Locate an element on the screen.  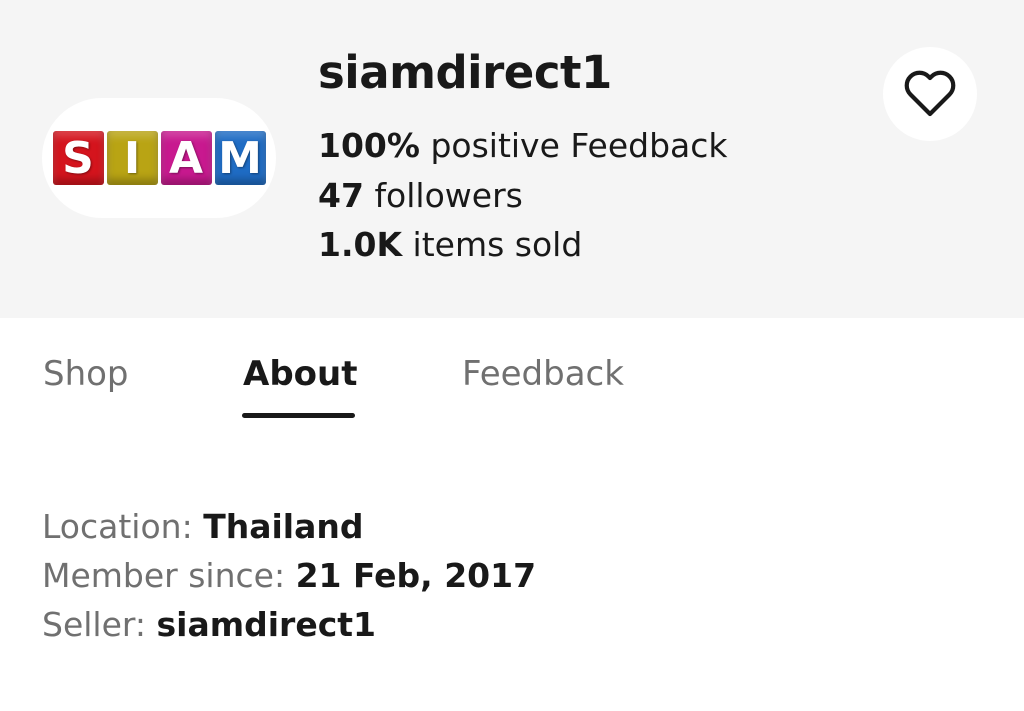
tab-shop: Shop is located at coordinates (86, 374).